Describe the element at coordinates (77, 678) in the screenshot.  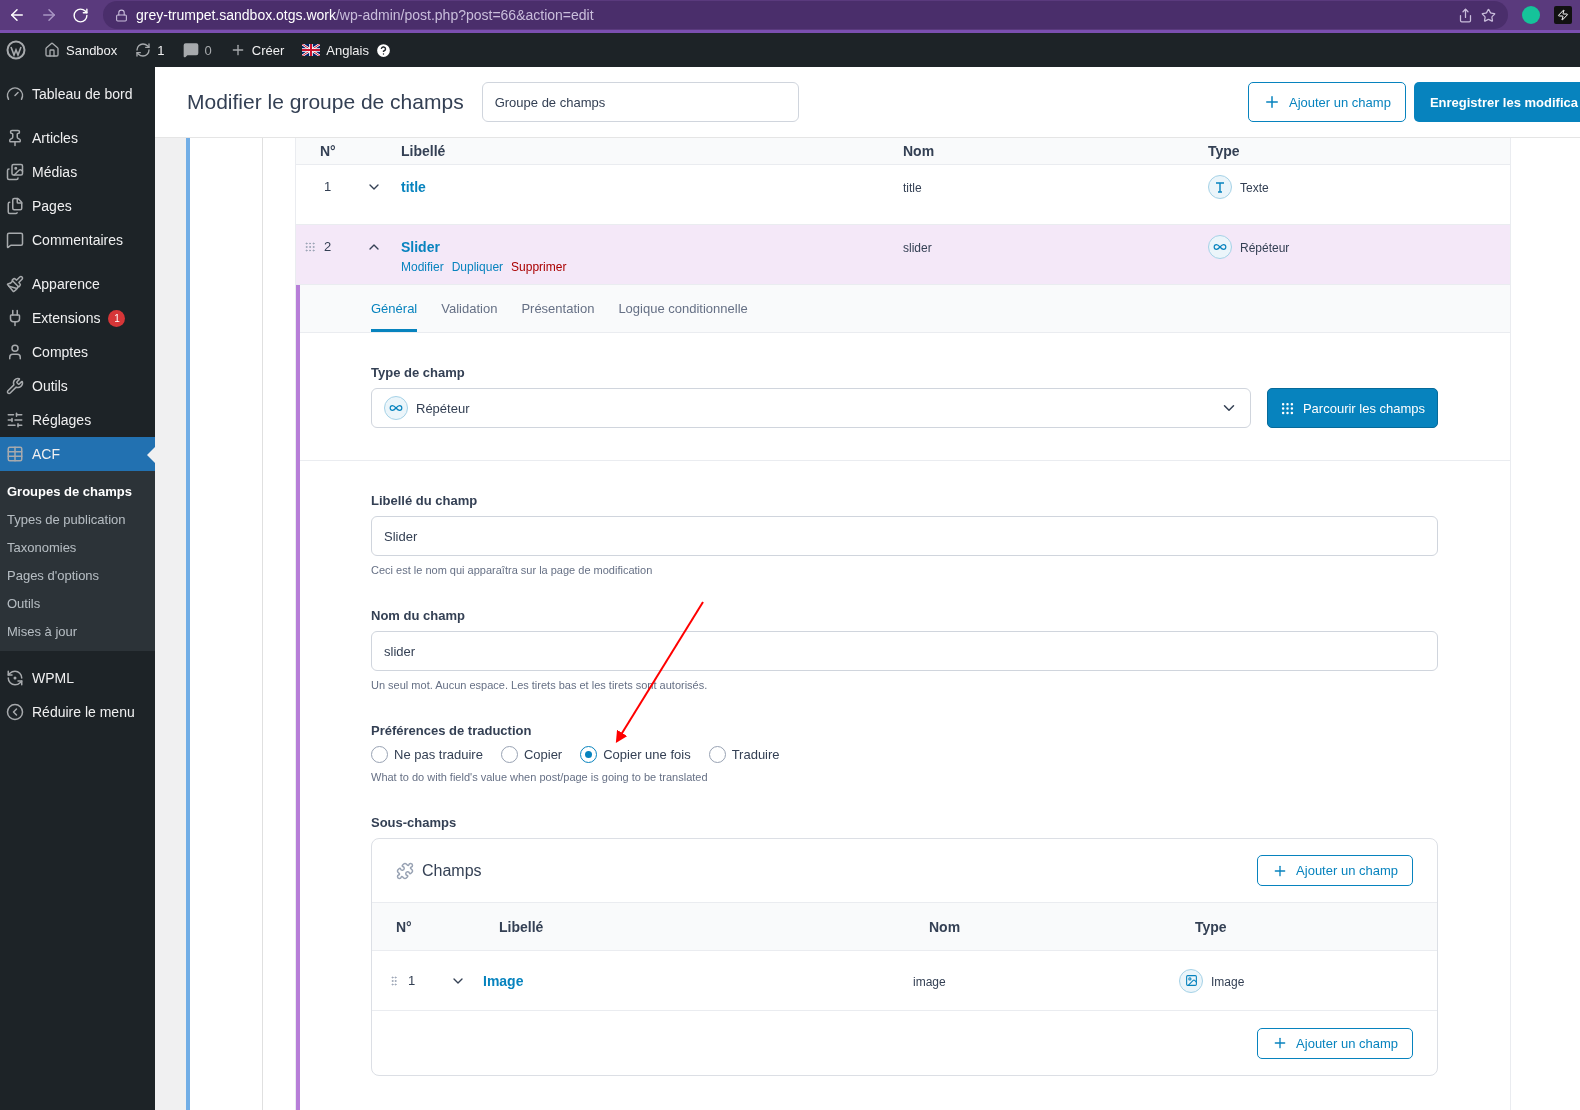
I see `sidebar-item: WPML` at that location.